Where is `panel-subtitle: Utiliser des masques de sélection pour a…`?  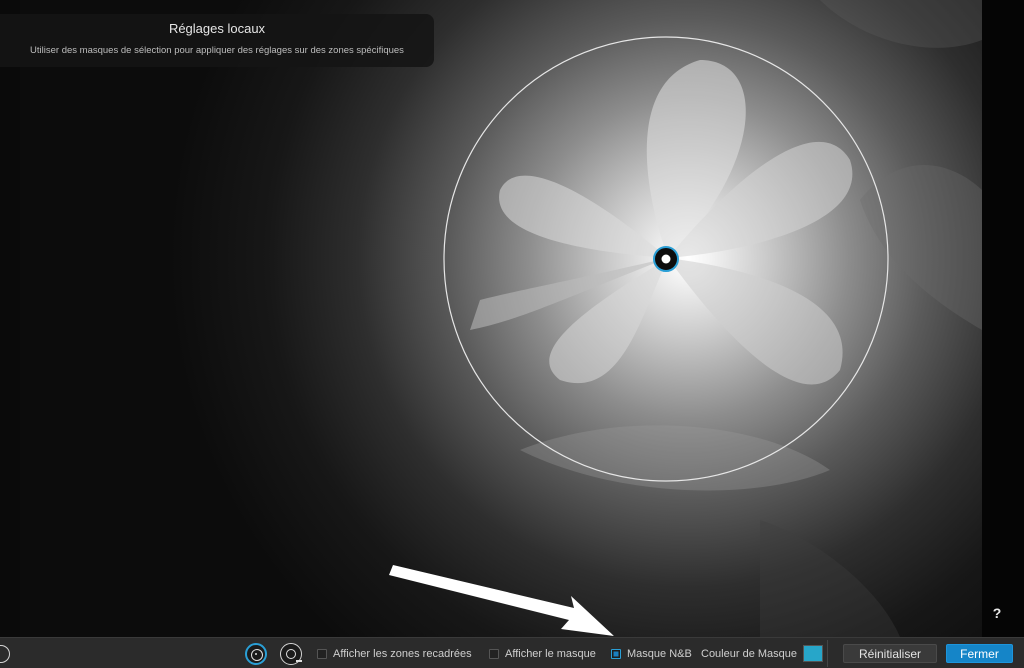 panel-subtitle: Utiliser des masques de sélection pour a… is located at coordinates (217, 50).